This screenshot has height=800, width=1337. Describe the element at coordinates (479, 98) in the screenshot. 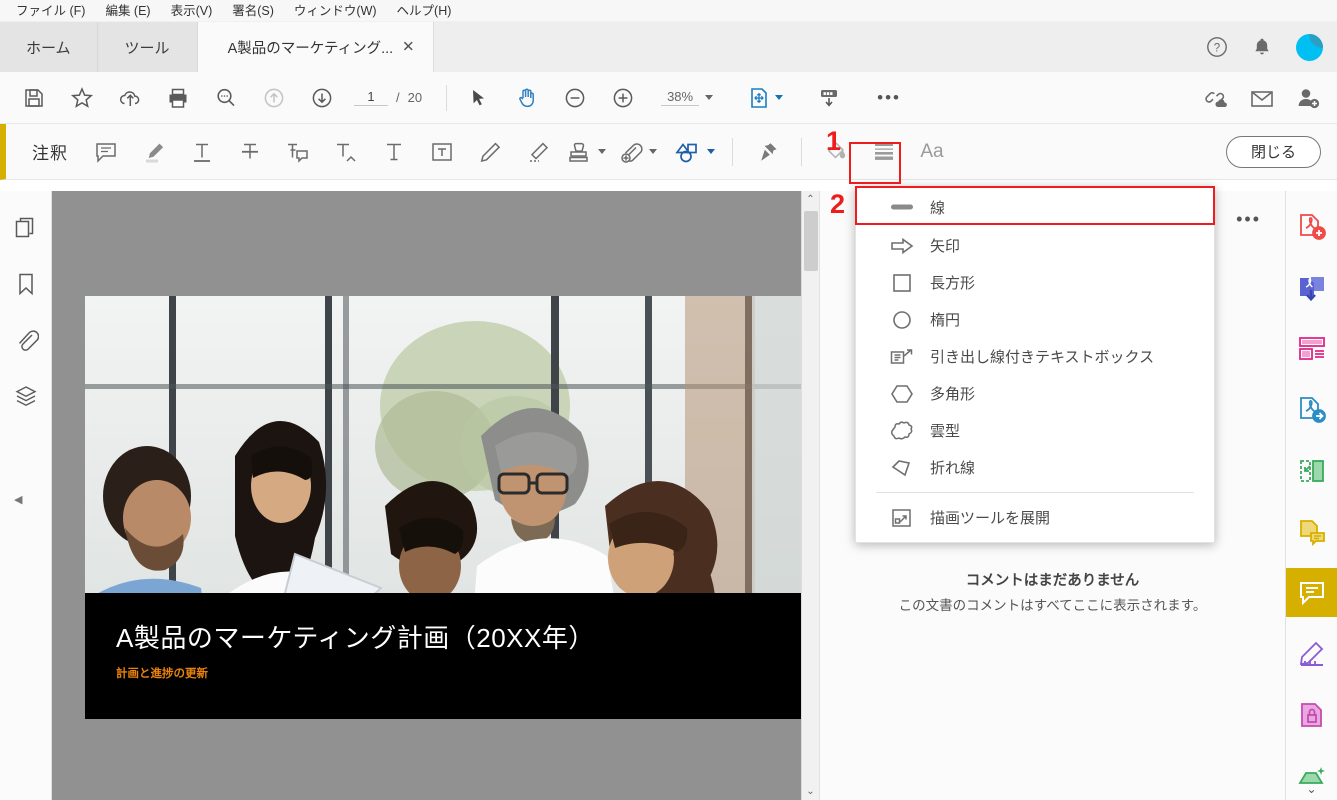

I see `cursor-icon` at that location.